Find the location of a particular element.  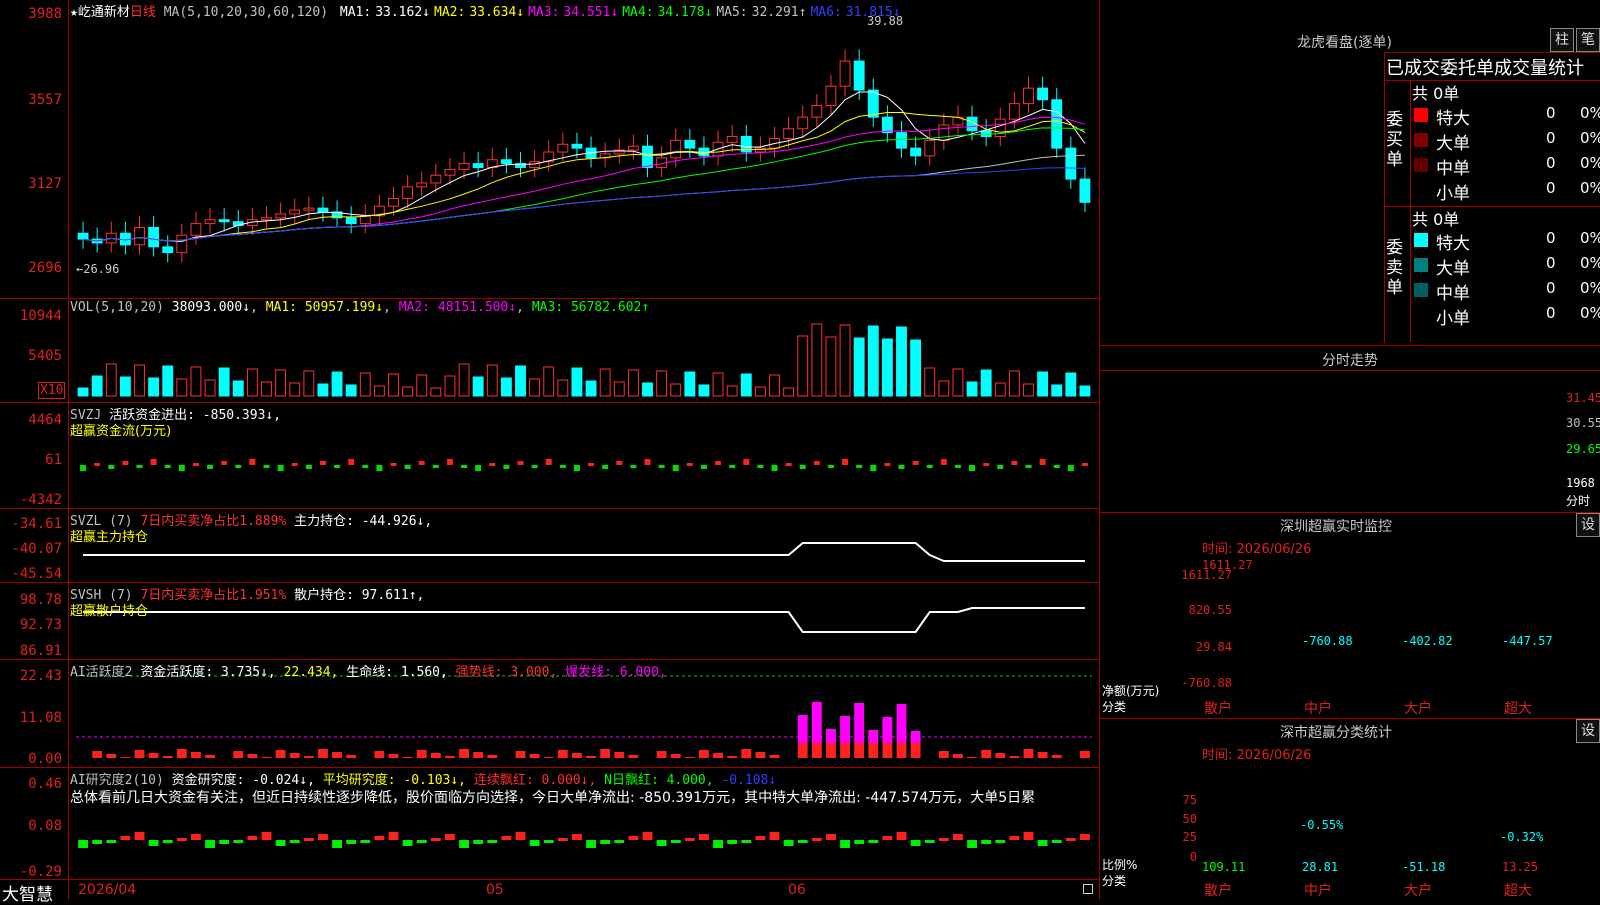

monitor-category: 大户 is located at coordinates (1418, 709).